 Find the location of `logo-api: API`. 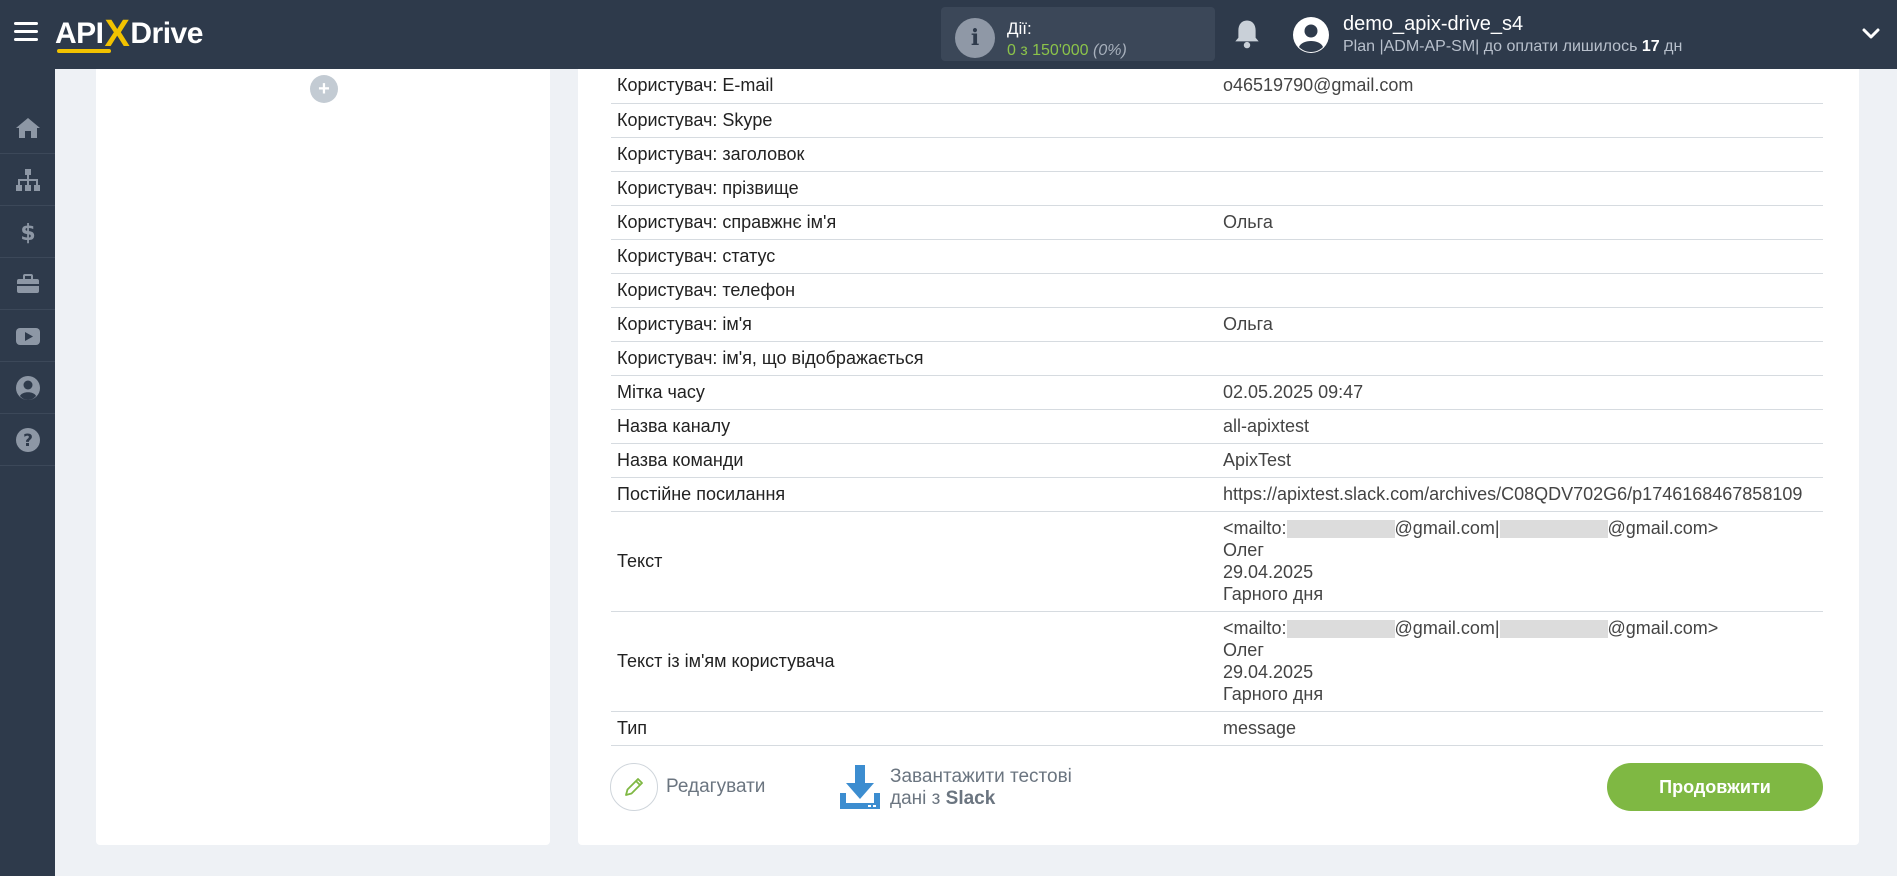

logo-api: API is located at coordinates (79, 33).